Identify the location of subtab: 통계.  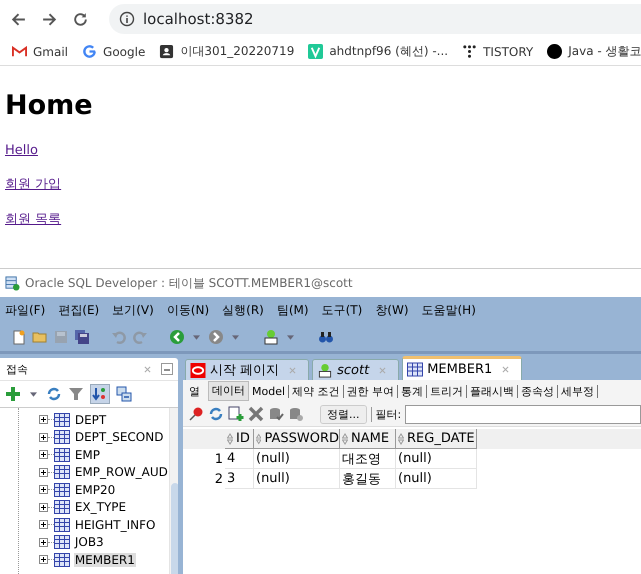
(413, 391).